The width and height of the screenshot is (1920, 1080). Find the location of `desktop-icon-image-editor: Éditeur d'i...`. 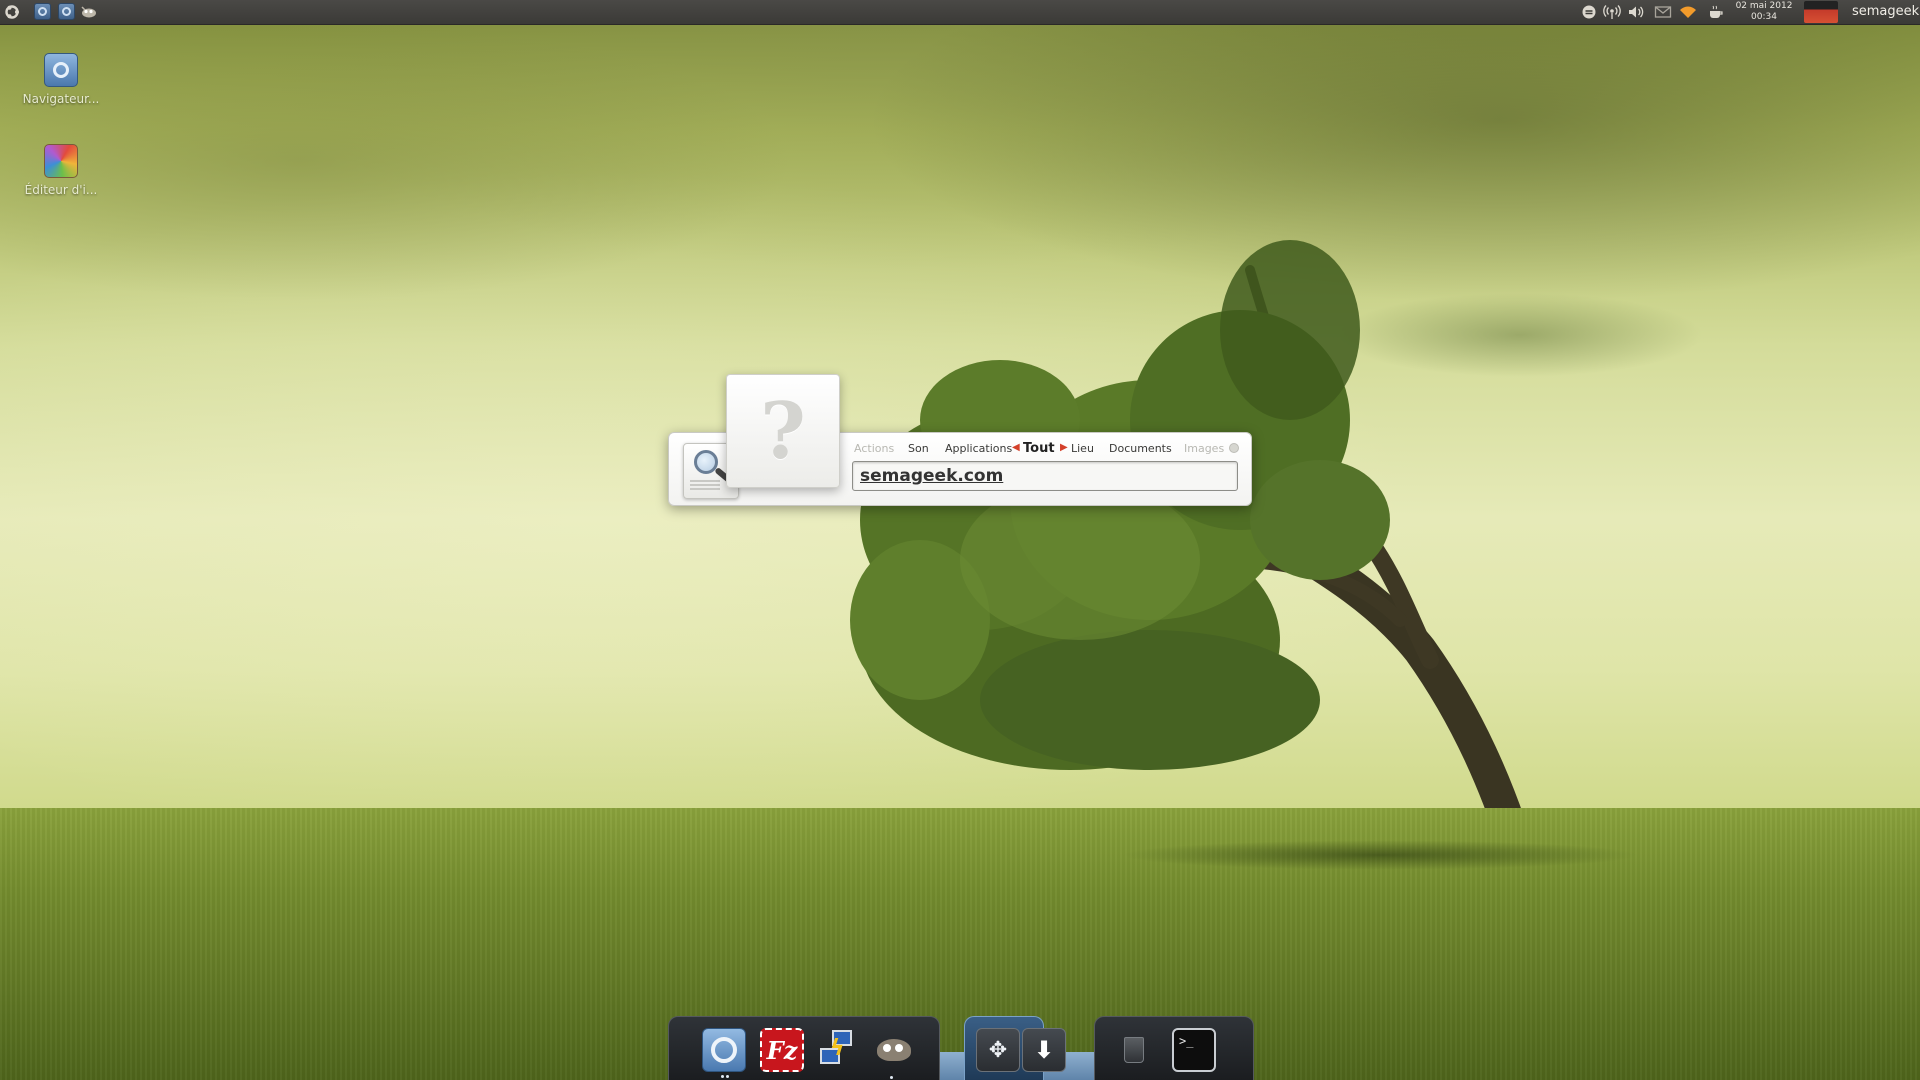

desktop-icon-image-editor: Éditeur d'i... is located at coordinates (61, 170).